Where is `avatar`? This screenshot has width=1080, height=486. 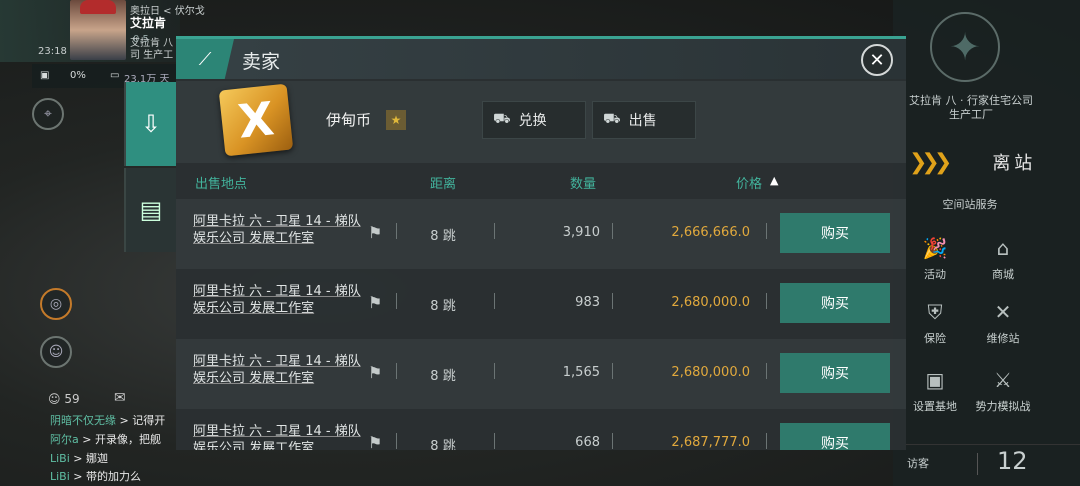
avatar is located at coordinates (98, 30).